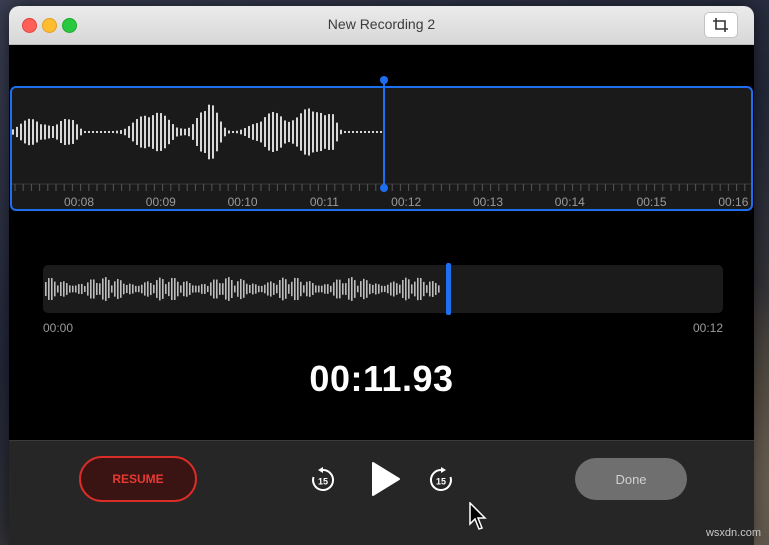  What do you see at coordinates (488, 202) in the screenshot?
I see `detail-time-label: 00:13` at bounding box center [488, 202].